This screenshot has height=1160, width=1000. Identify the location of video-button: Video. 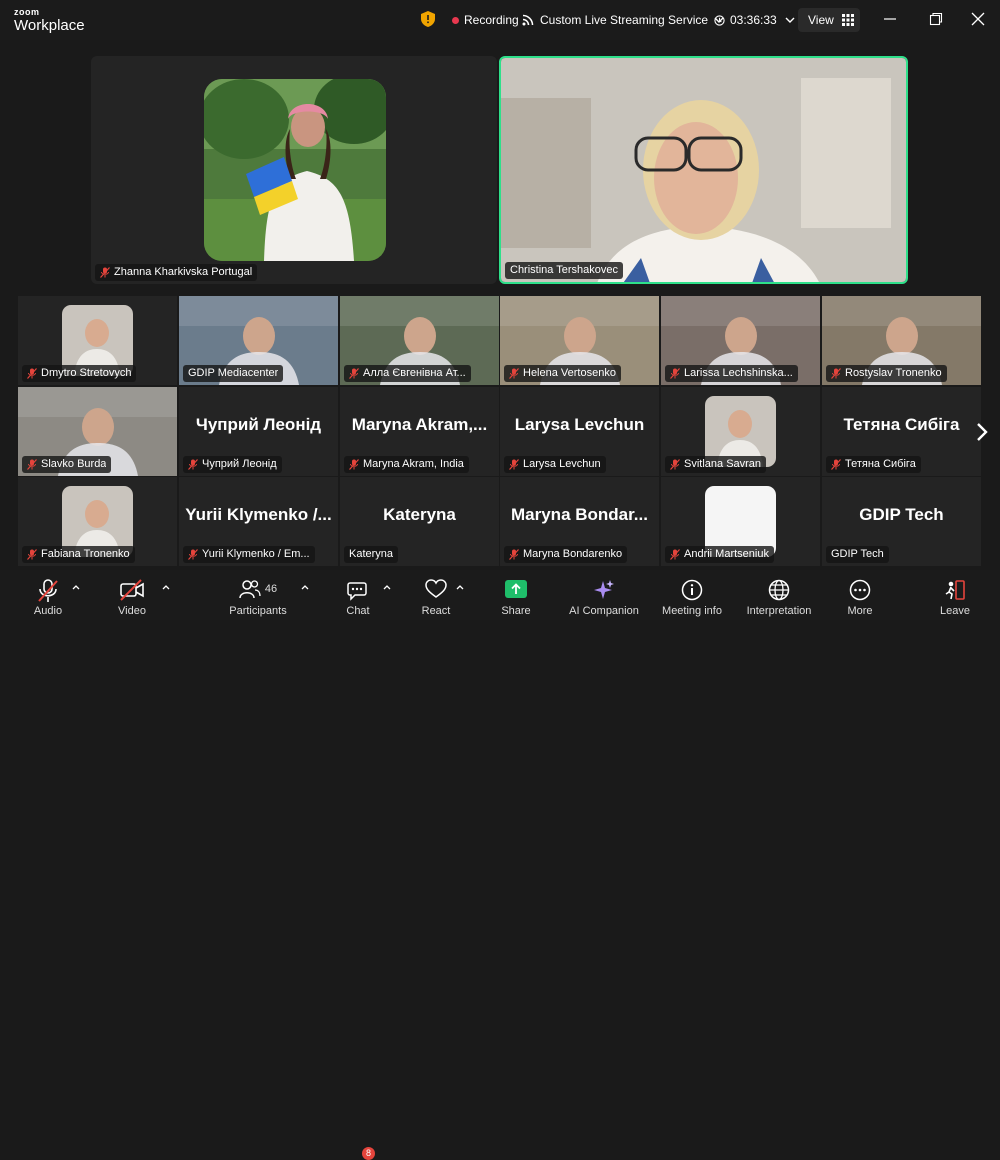
(132, 595).